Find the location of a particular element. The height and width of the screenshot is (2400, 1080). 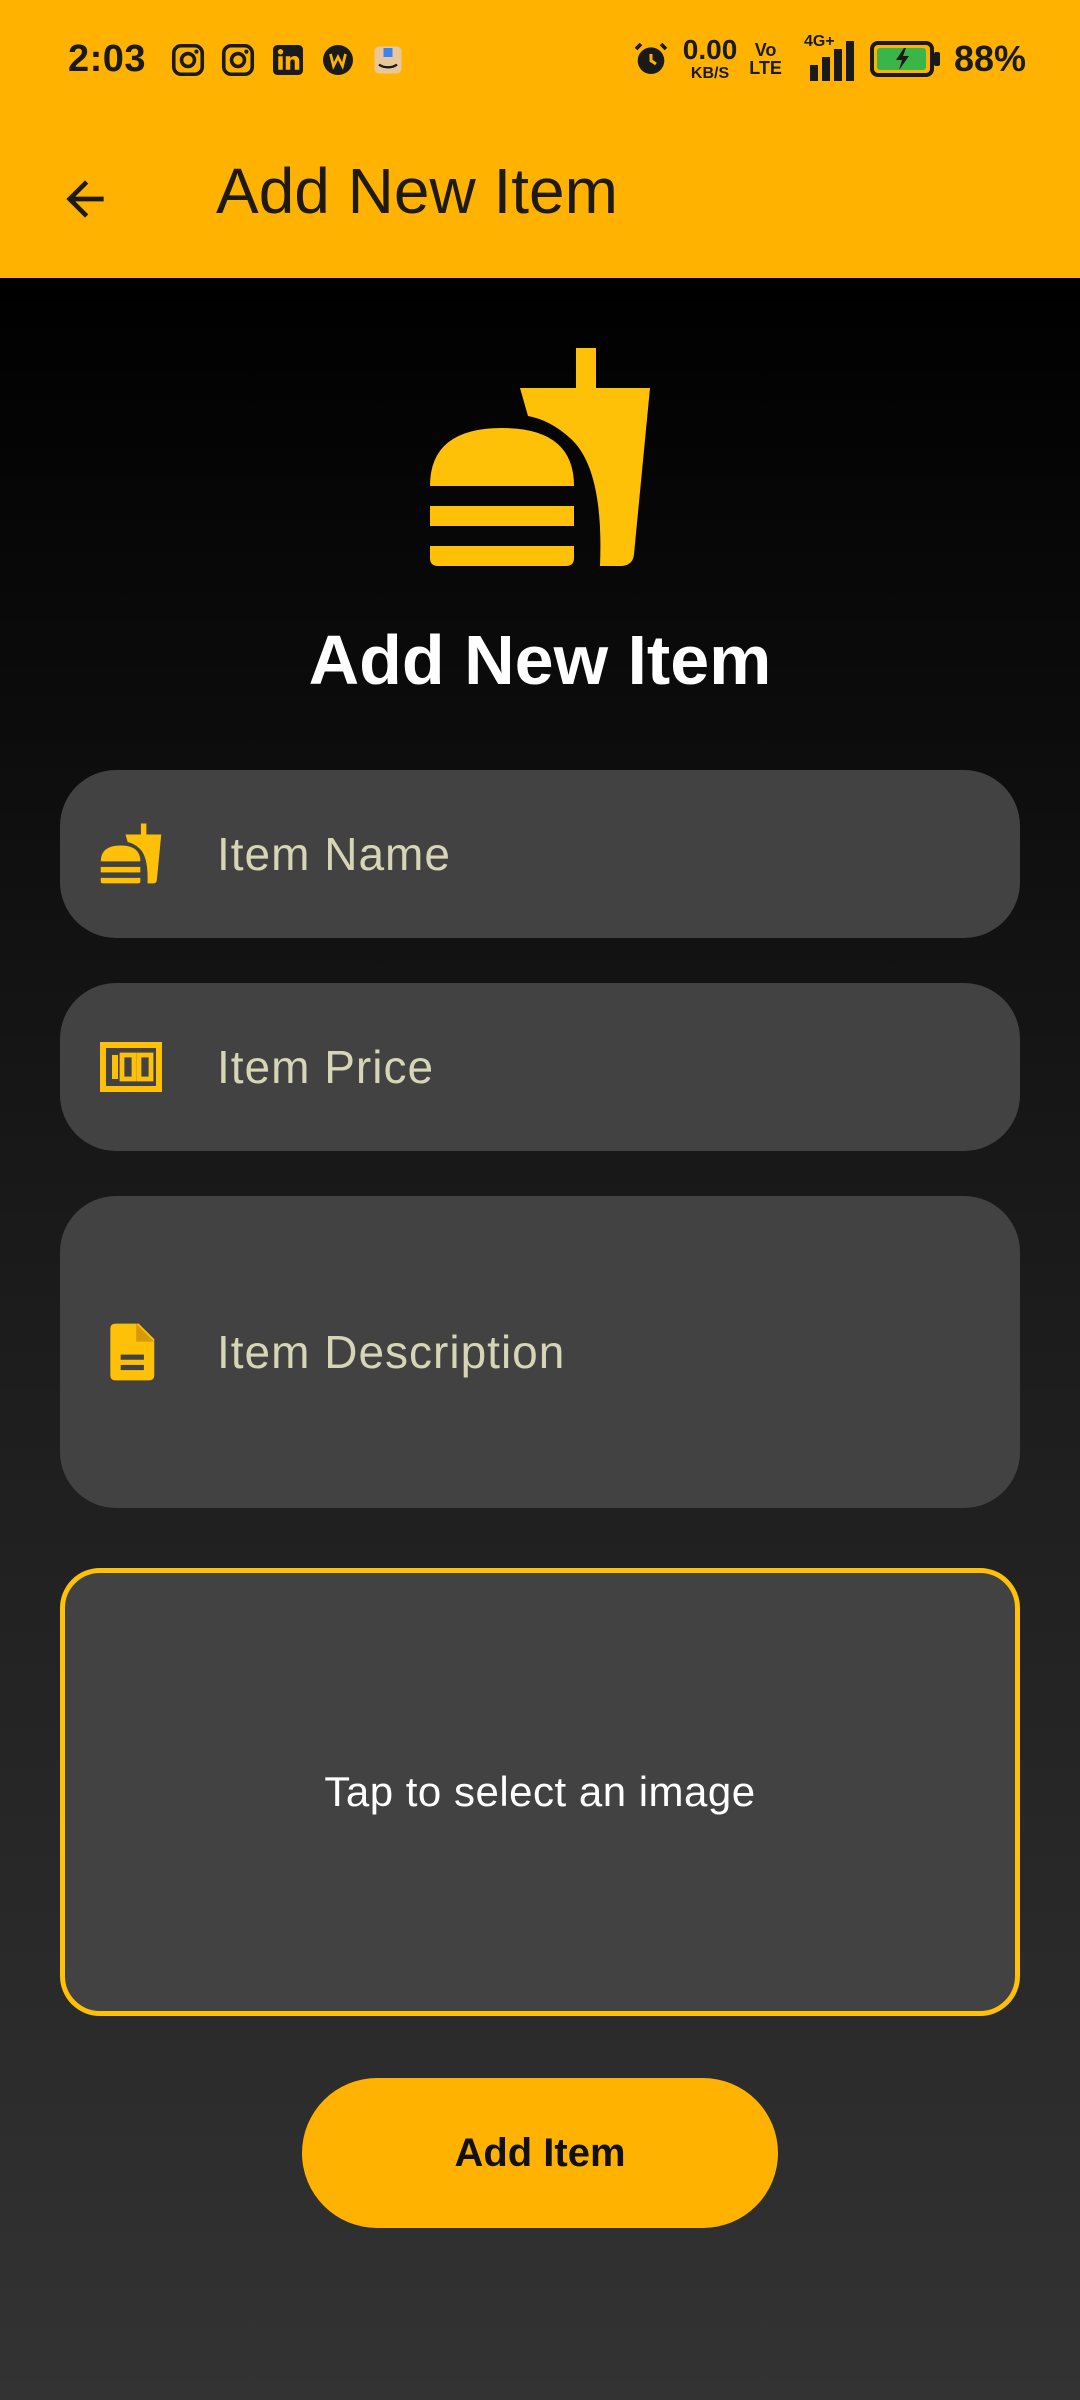

network-speed-value: 0.00 is located at coordinates (710, 49).